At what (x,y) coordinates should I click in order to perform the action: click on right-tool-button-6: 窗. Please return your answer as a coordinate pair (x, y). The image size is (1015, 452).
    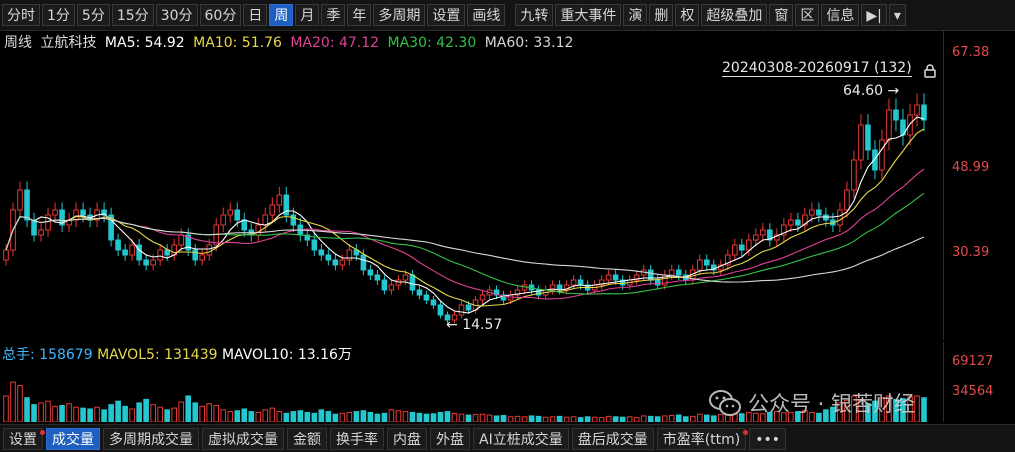
    Looking at the image, I should click on (781, 15).